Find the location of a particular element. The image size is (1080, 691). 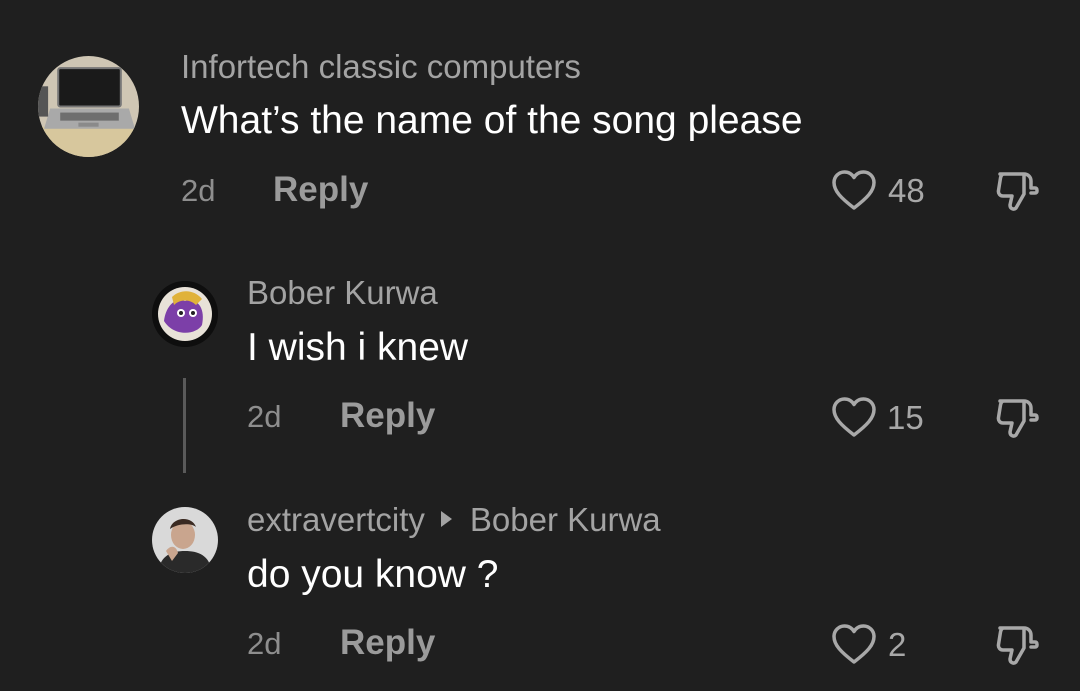

like-count: 15 is located at coordinates (905, 417).